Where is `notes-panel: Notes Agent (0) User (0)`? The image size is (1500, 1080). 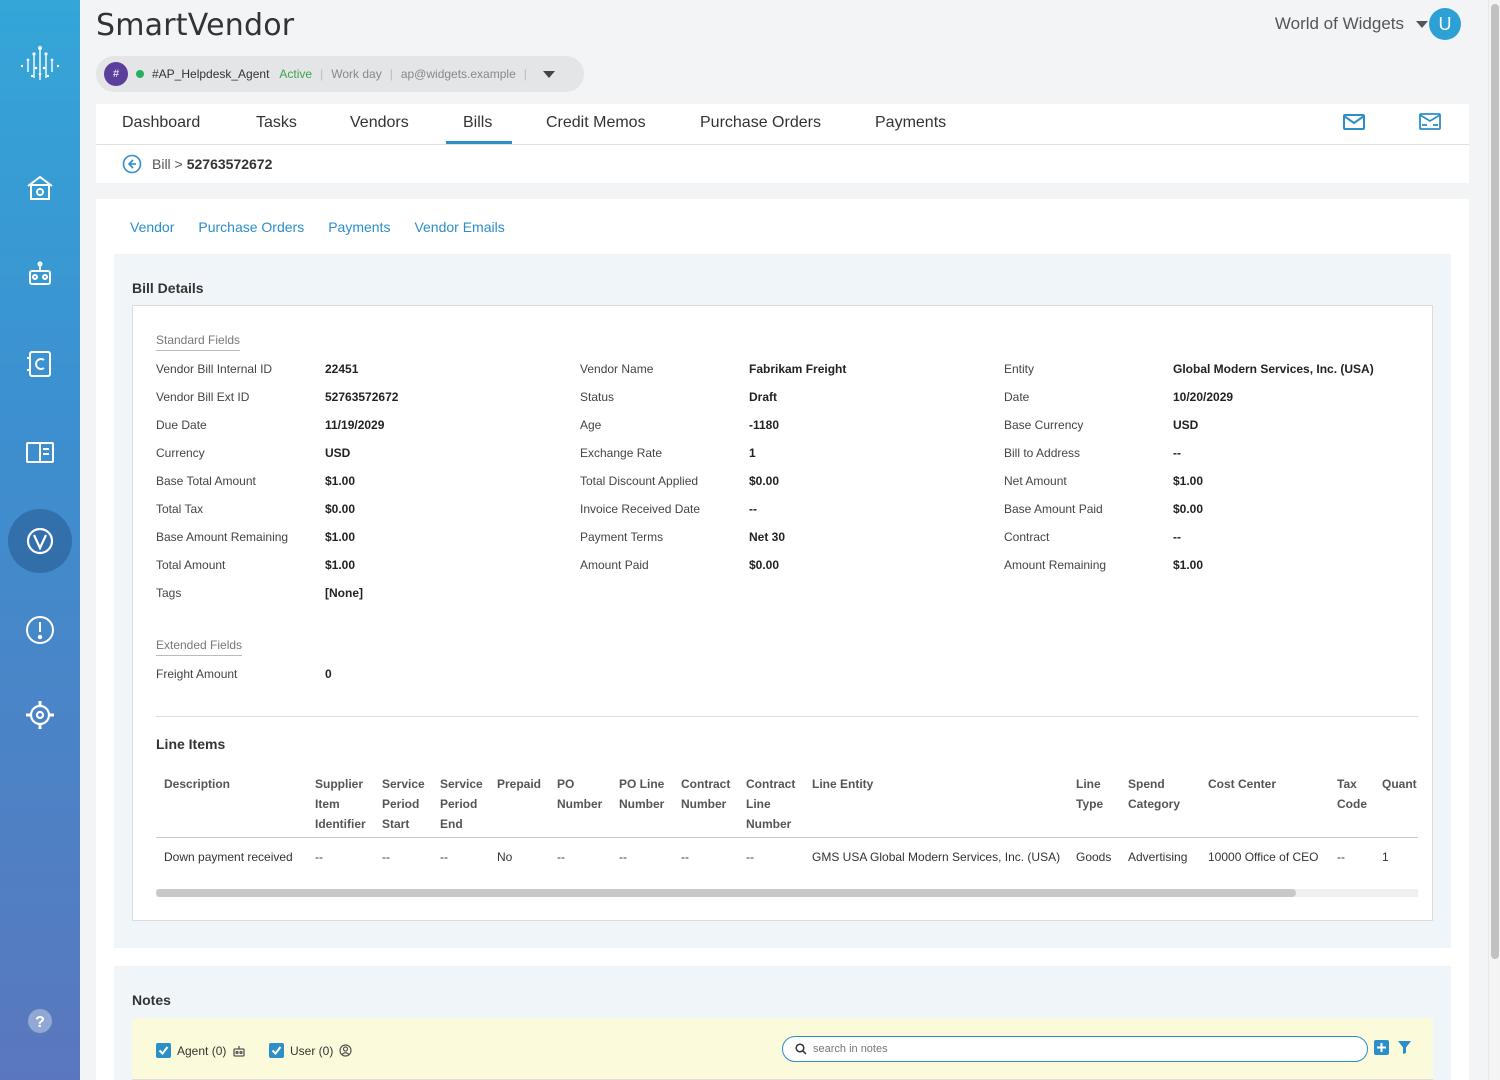 notes-panel: Notes Agent (0) User (0) is located at coordinates (782, 1023).